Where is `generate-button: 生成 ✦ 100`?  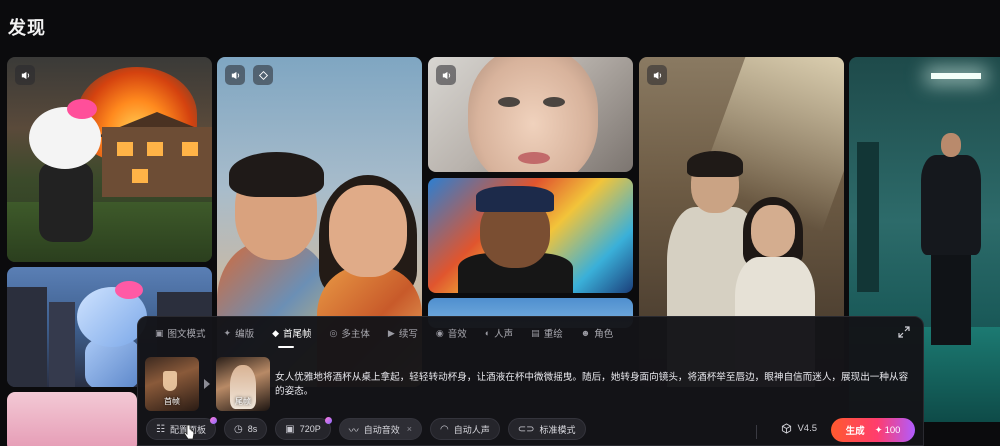 generate-button: 生成 ✦ 100 is located at coordinates (873, 430).